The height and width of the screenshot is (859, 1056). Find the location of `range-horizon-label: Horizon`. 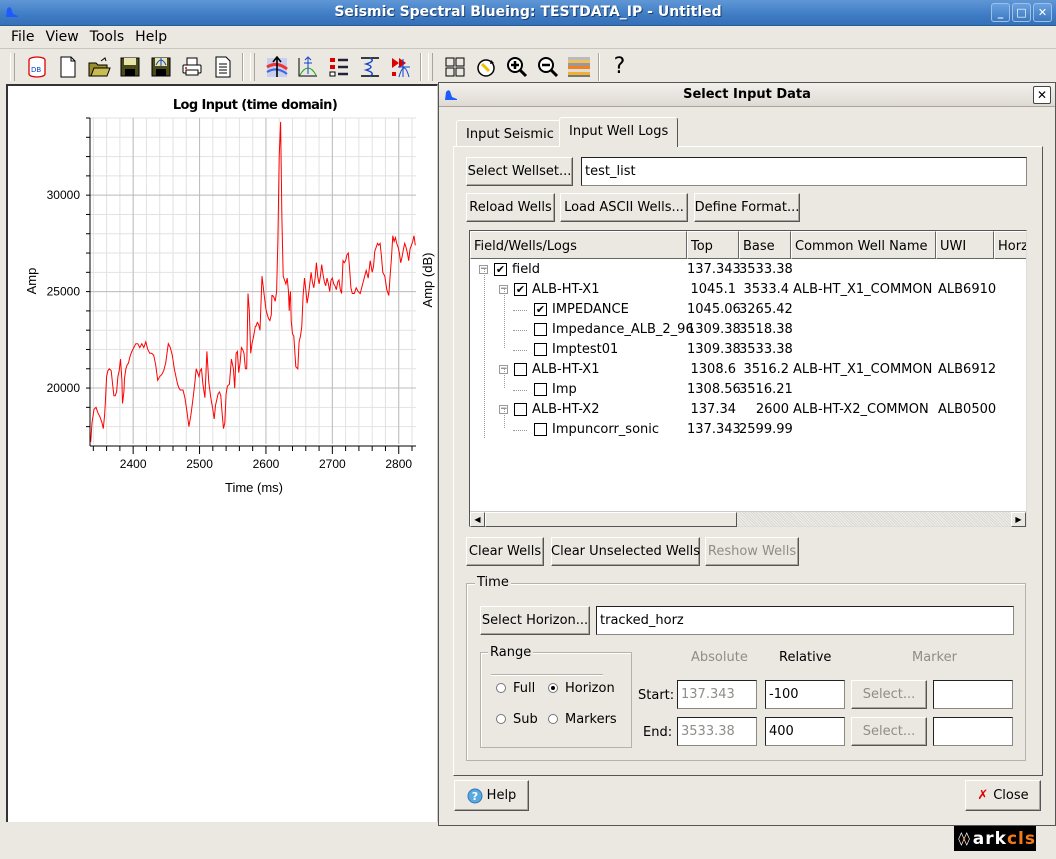

range-horizon-label: Horizon is located at coordinates (590, 688).